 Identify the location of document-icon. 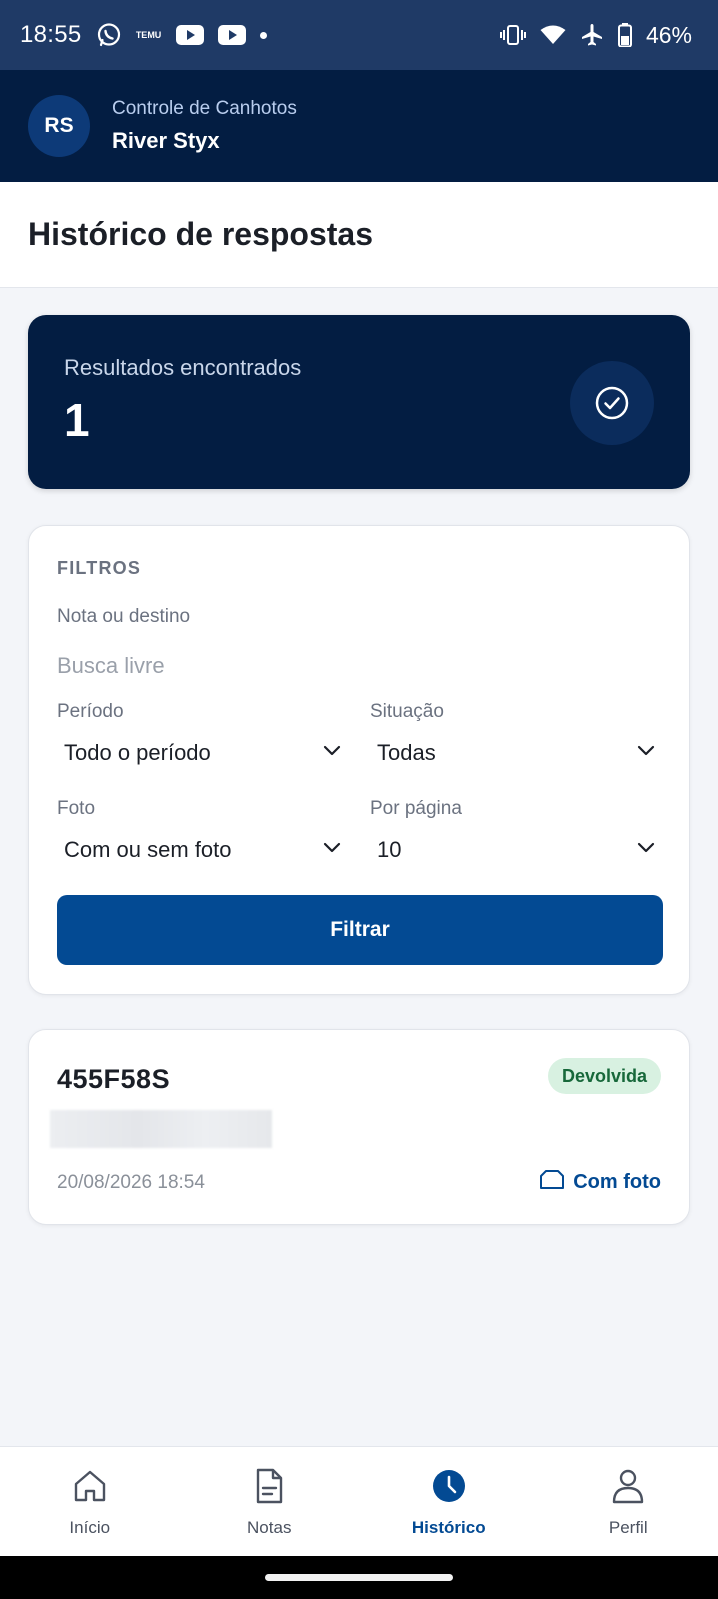
(269, 1488).